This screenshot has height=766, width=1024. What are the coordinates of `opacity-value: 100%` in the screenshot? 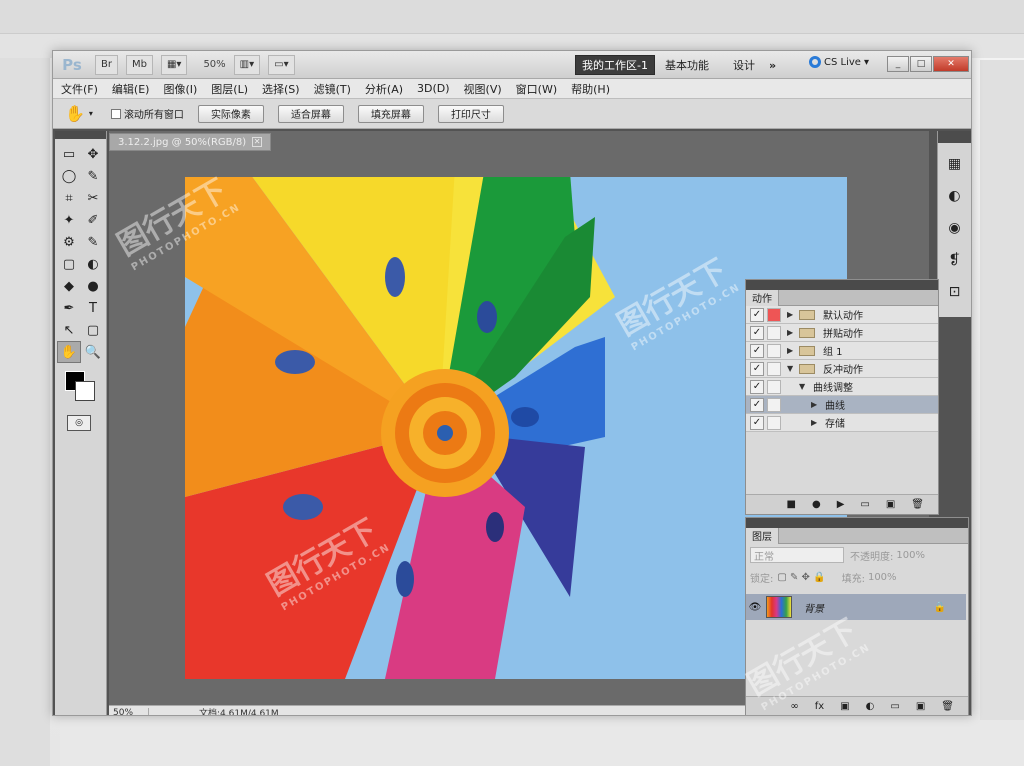 It's located at (910, 555).